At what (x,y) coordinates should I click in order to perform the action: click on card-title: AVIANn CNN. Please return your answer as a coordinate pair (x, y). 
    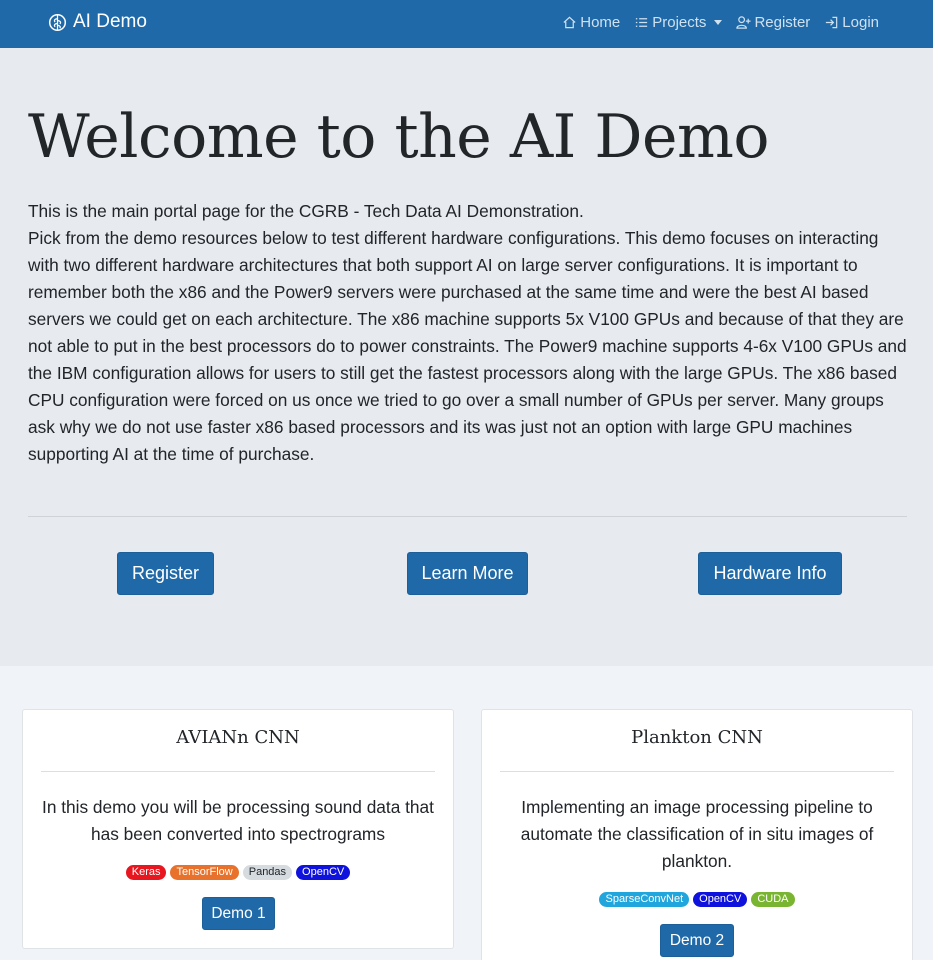
    Looking at the image, I should click on (238, 737).